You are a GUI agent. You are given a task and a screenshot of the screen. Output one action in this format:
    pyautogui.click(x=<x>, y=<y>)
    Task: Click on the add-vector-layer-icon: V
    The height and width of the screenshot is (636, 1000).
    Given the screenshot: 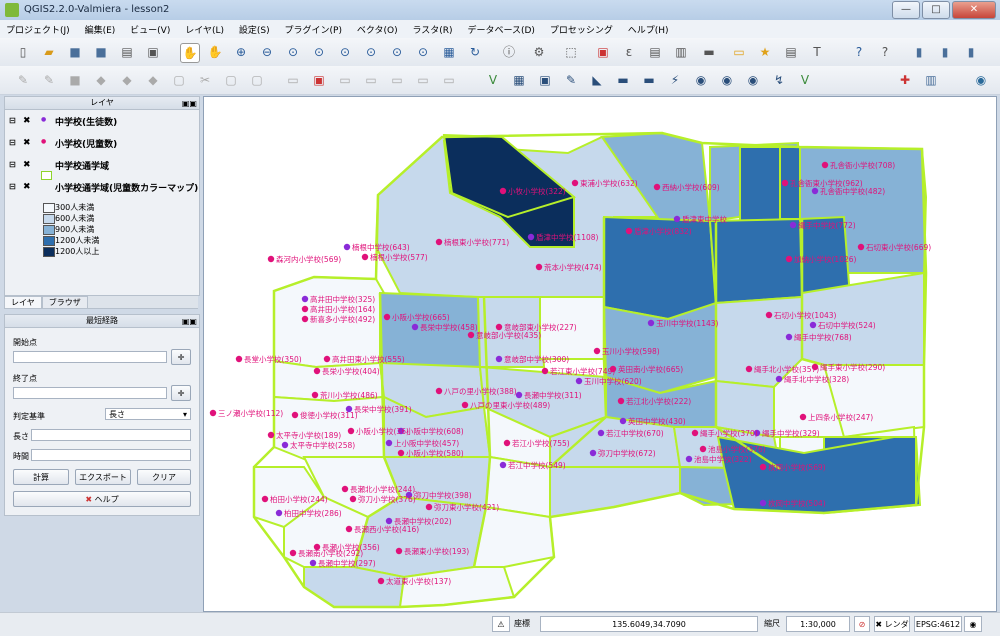 What is the action you would take?
    pyautogui.click(x=493, y=80)
    